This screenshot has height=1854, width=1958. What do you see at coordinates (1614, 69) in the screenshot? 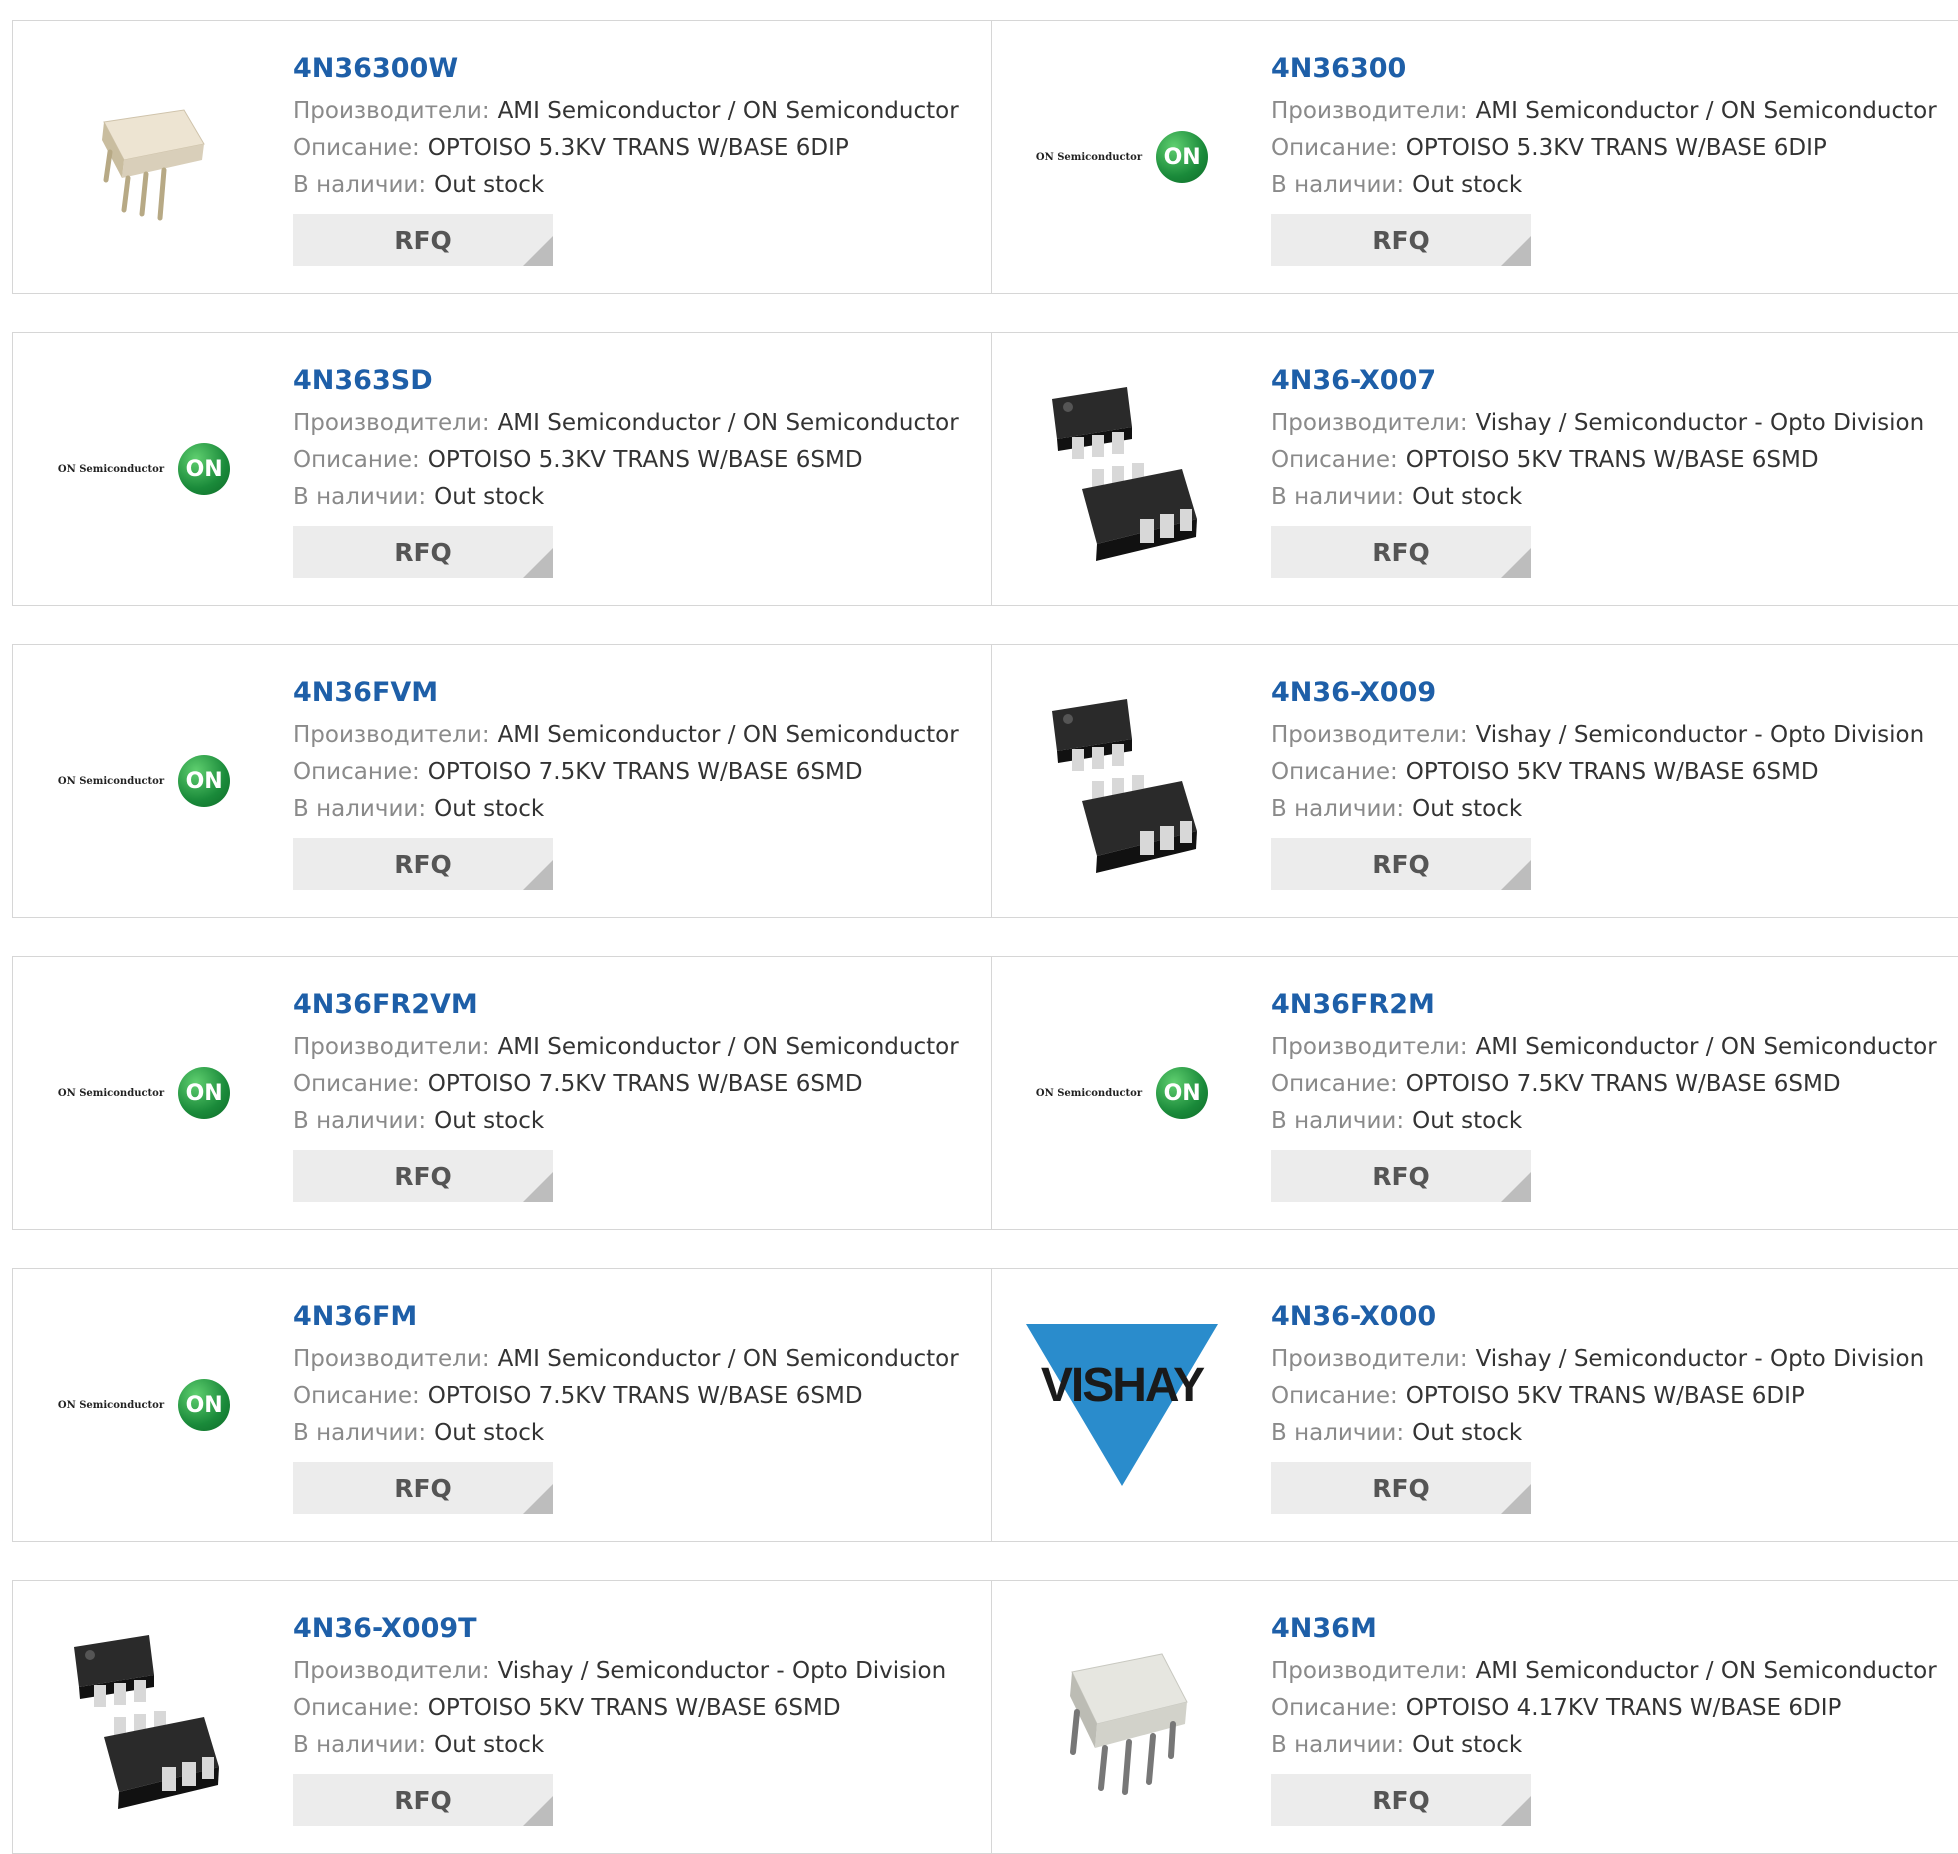
I see `part-number-link: 4N36300` at bounding box center [1614, 69].